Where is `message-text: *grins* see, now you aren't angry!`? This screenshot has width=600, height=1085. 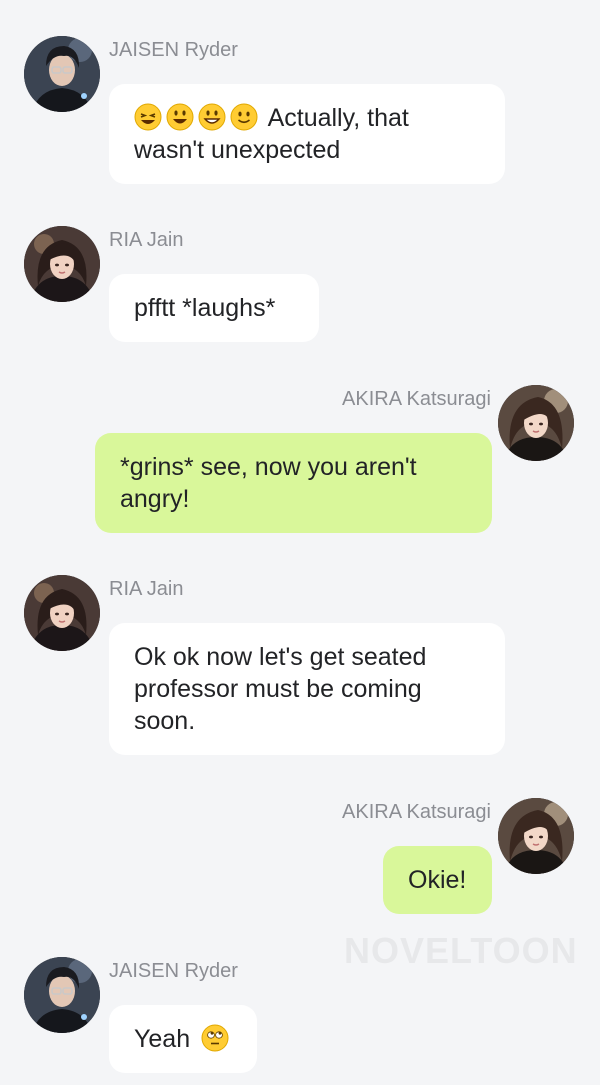 message-text: *grins* see, now you aren't angry! is located at coordinates (268, 483).